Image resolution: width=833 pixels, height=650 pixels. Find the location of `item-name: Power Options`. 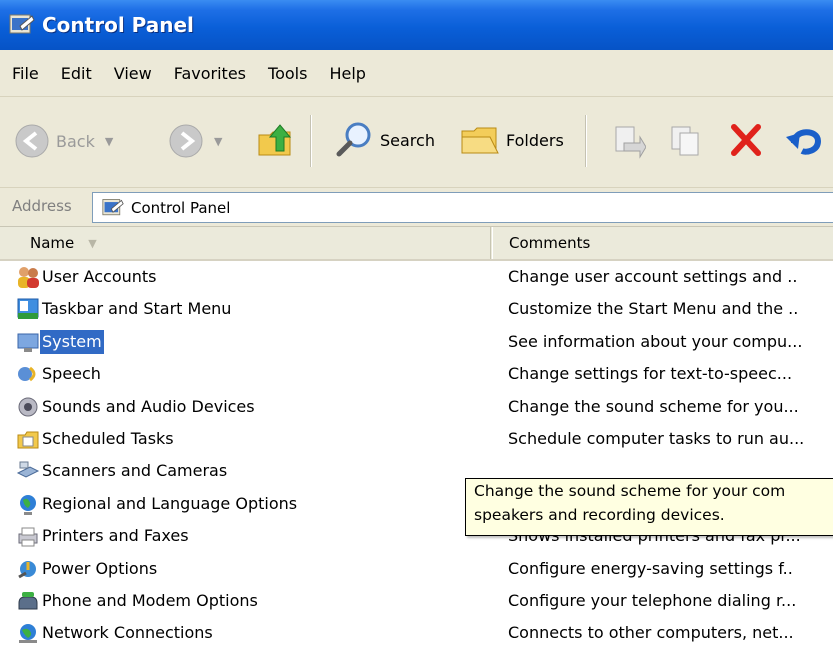

item-name: Power Options is located at coordinates (100, 568).